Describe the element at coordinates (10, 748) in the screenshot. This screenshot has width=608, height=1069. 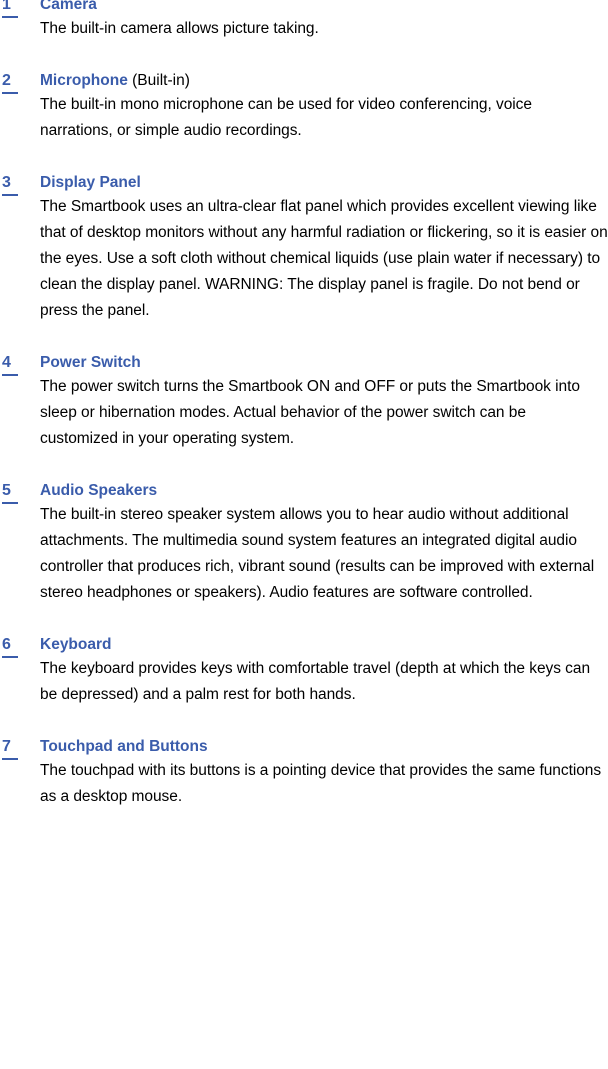
I see `item-number-7: 7` at that location.